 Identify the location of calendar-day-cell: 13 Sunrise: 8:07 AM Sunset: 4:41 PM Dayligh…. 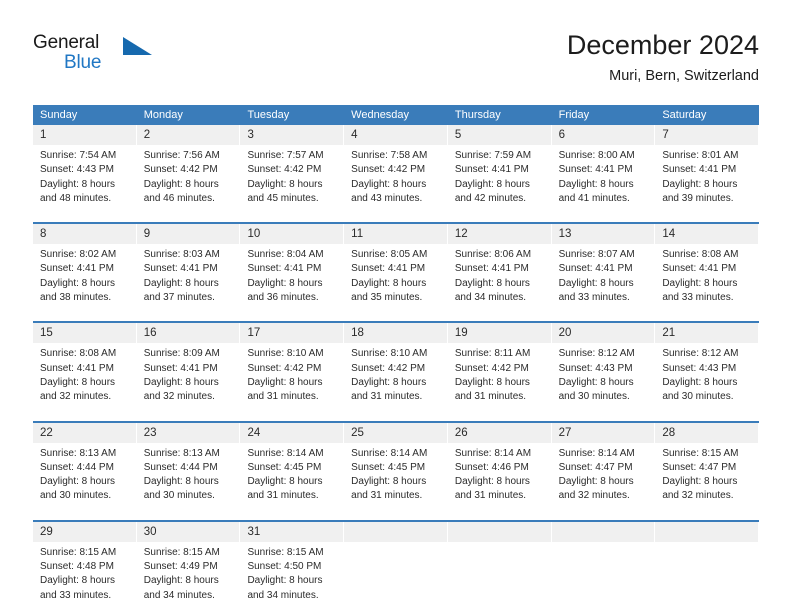
(603, 270).